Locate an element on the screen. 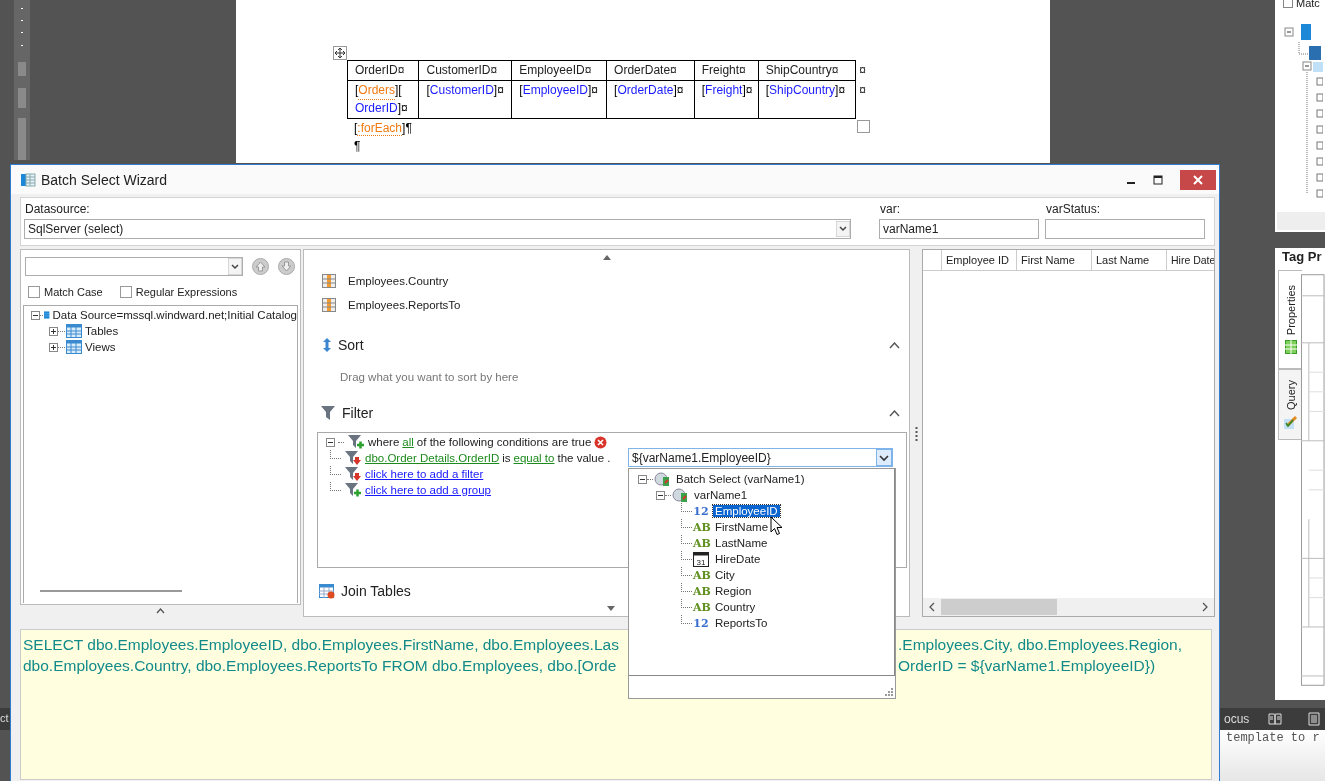 Image resolution: width=1325 pixels, height=781 pixels. paragraph: [:forEach]¶ is located at coordinates (382, 128).